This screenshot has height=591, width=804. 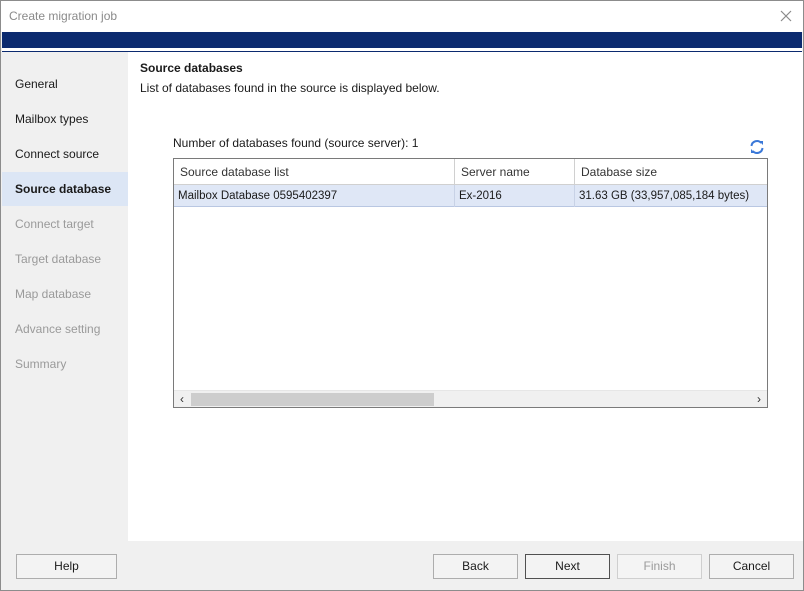 I want to click on cell-database-size: 31.63 GB (33,957,085,184 bytes), so click(x=664, y=196).